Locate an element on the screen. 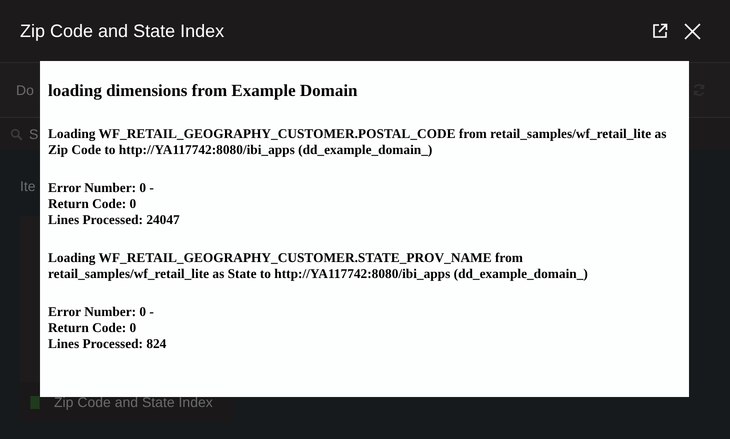 The height and width of the screenshot is (439, 730). close-icon is located at coordinates (692, 31).